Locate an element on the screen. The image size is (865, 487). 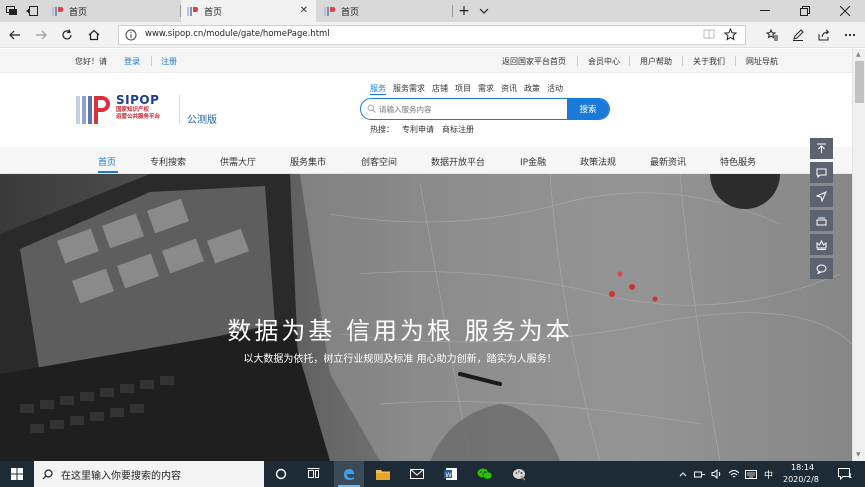
address-bar: www.sipop.cn/module/gate/homePage.html is located at coordinates (432, 35).